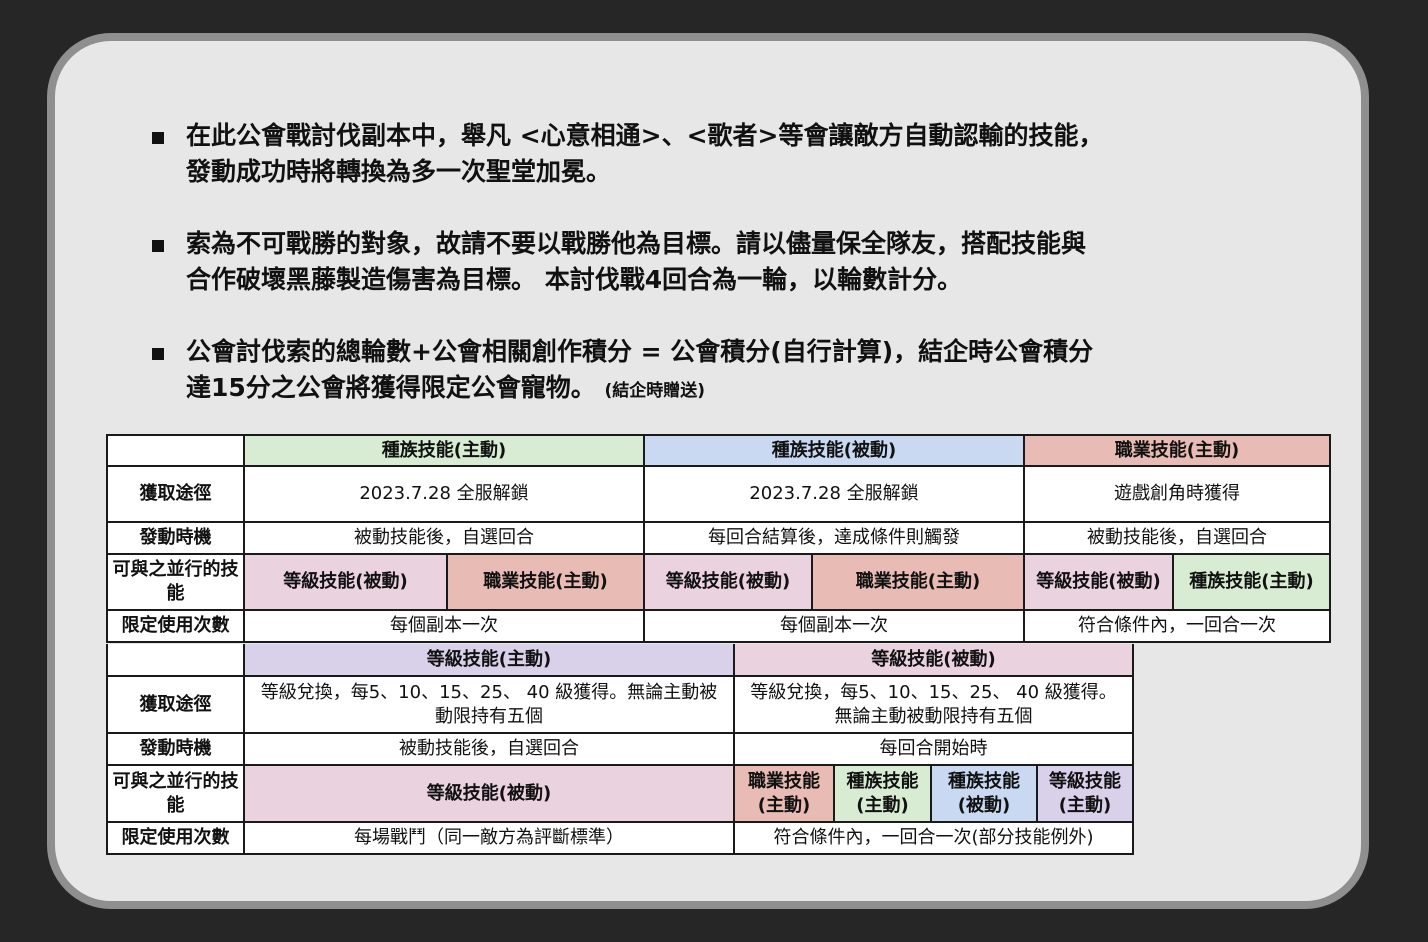 The height and width of the screenshot is (942, 1428). Describe the element at coordinates (933, 749) in the screenshot. I see `cell-timing: 每回合開始時` at that location.